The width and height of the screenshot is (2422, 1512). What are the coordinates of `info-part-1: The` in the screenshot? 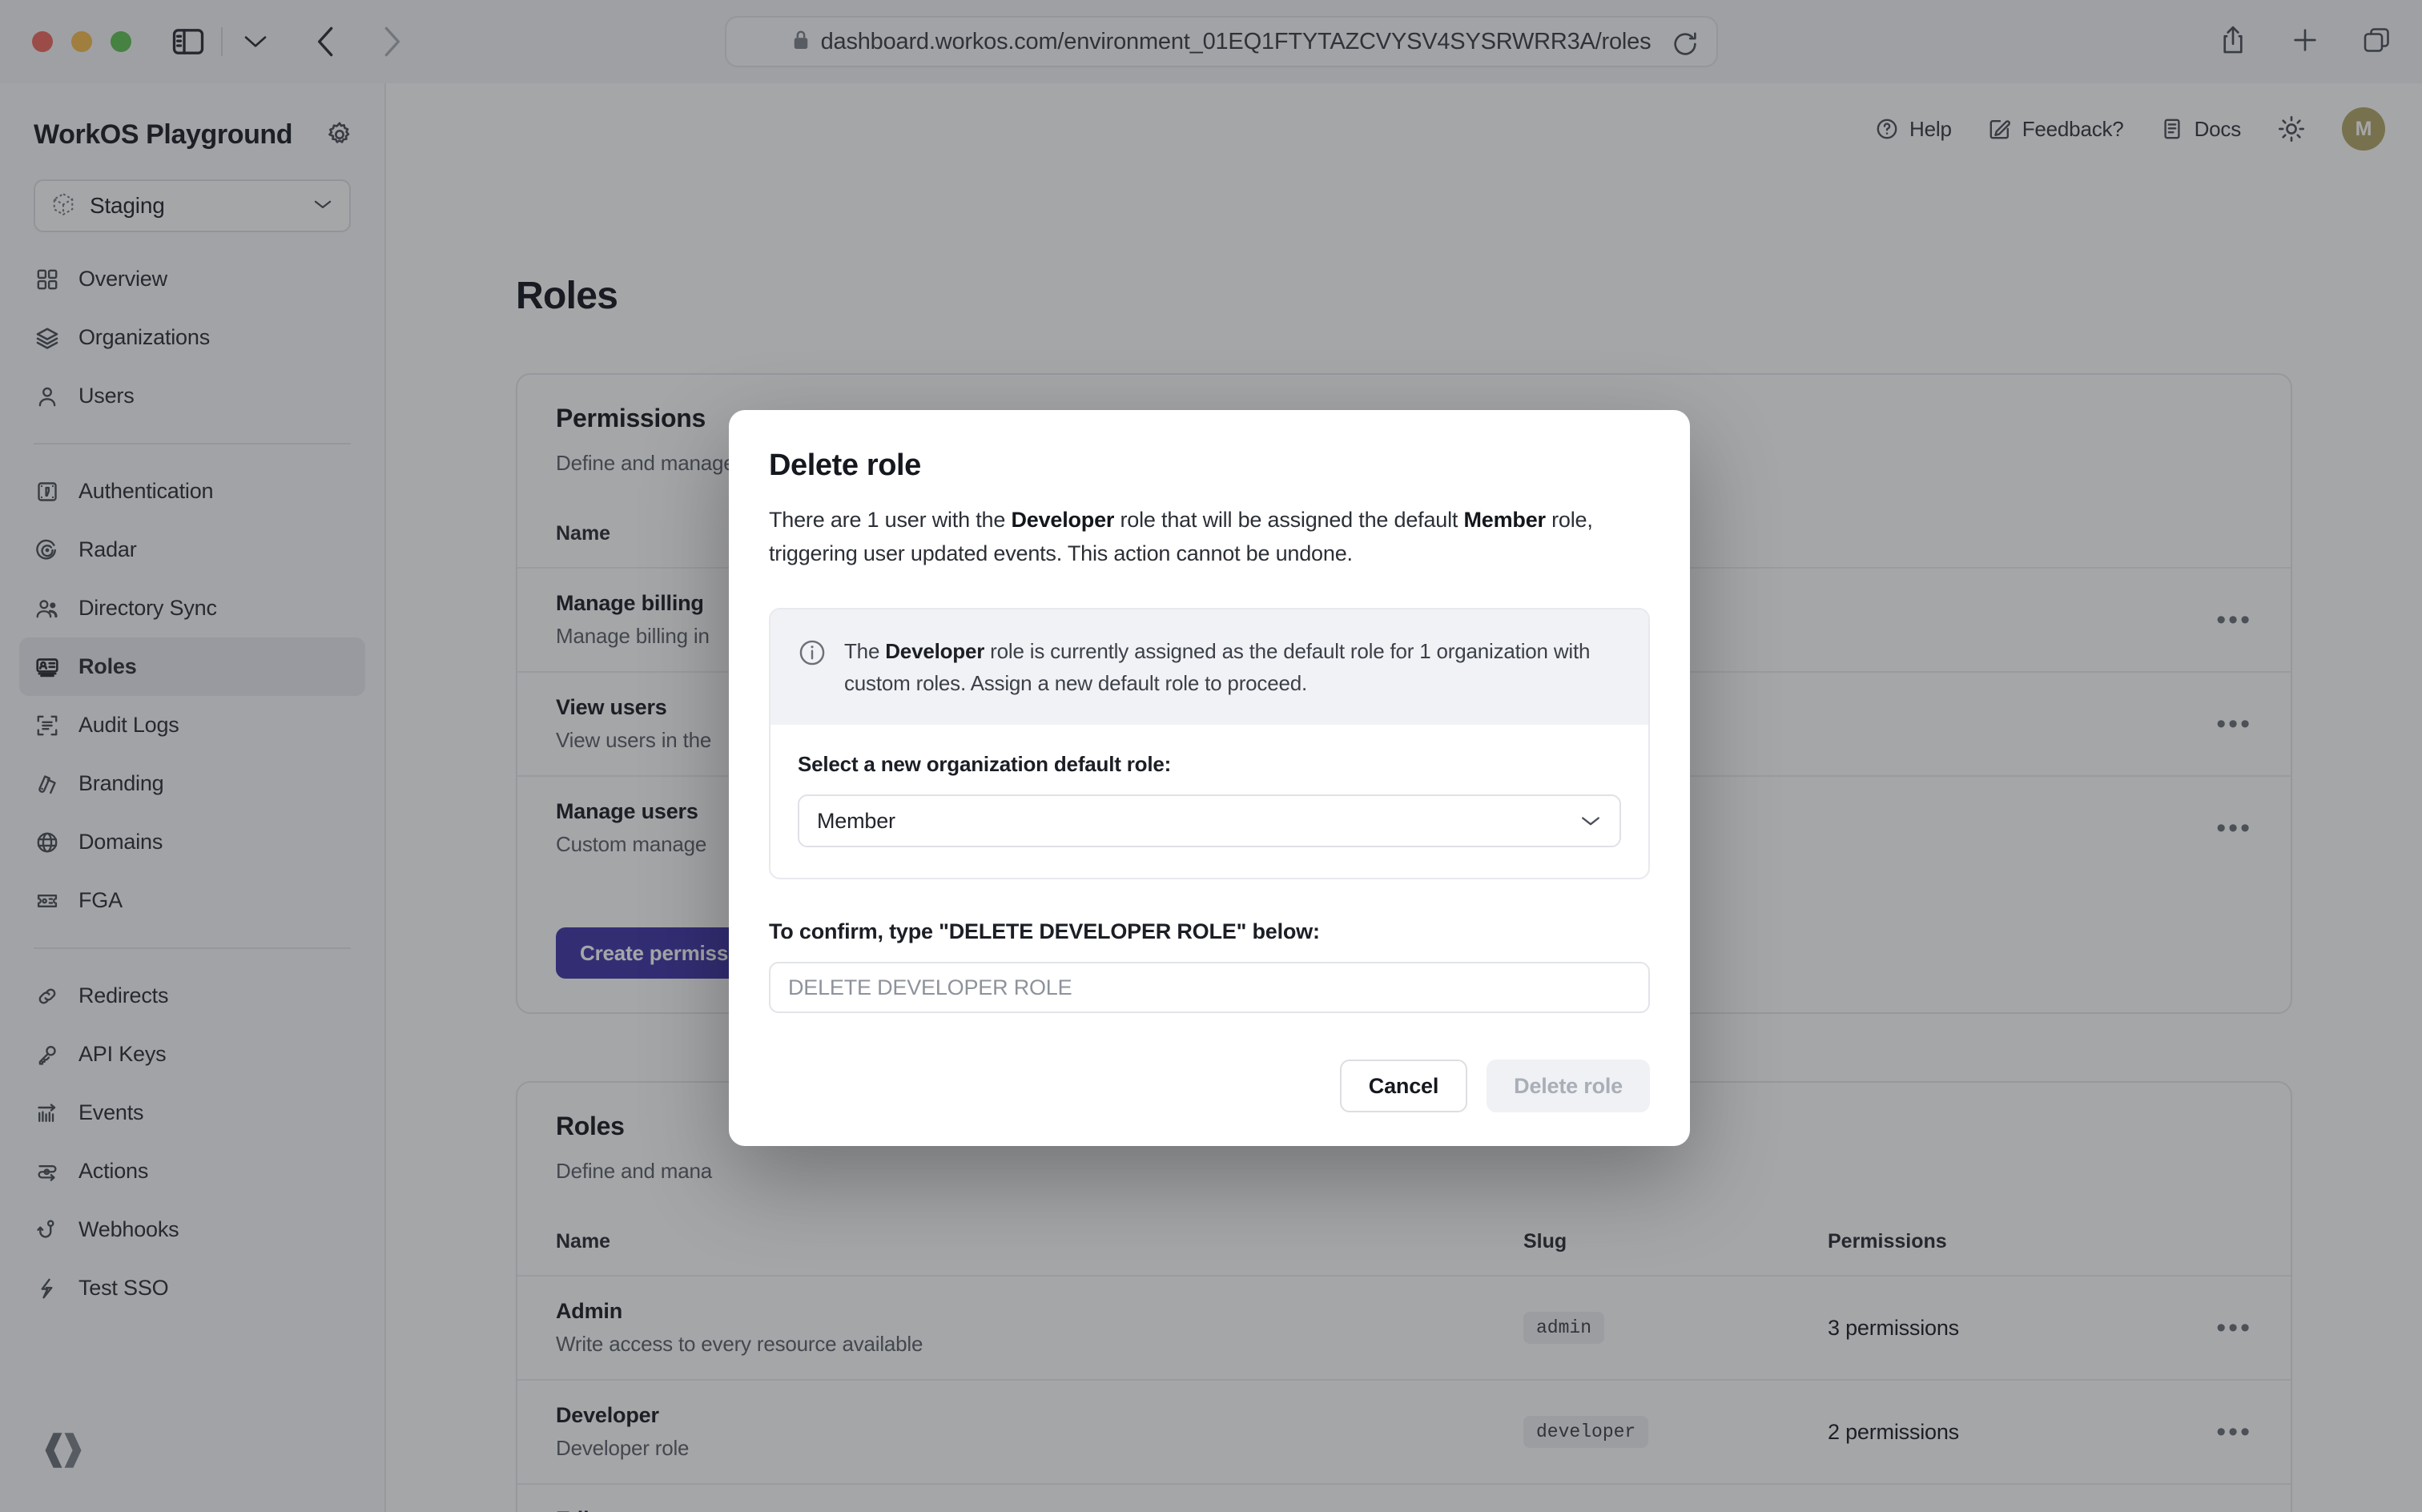 It's located at (865, 650).